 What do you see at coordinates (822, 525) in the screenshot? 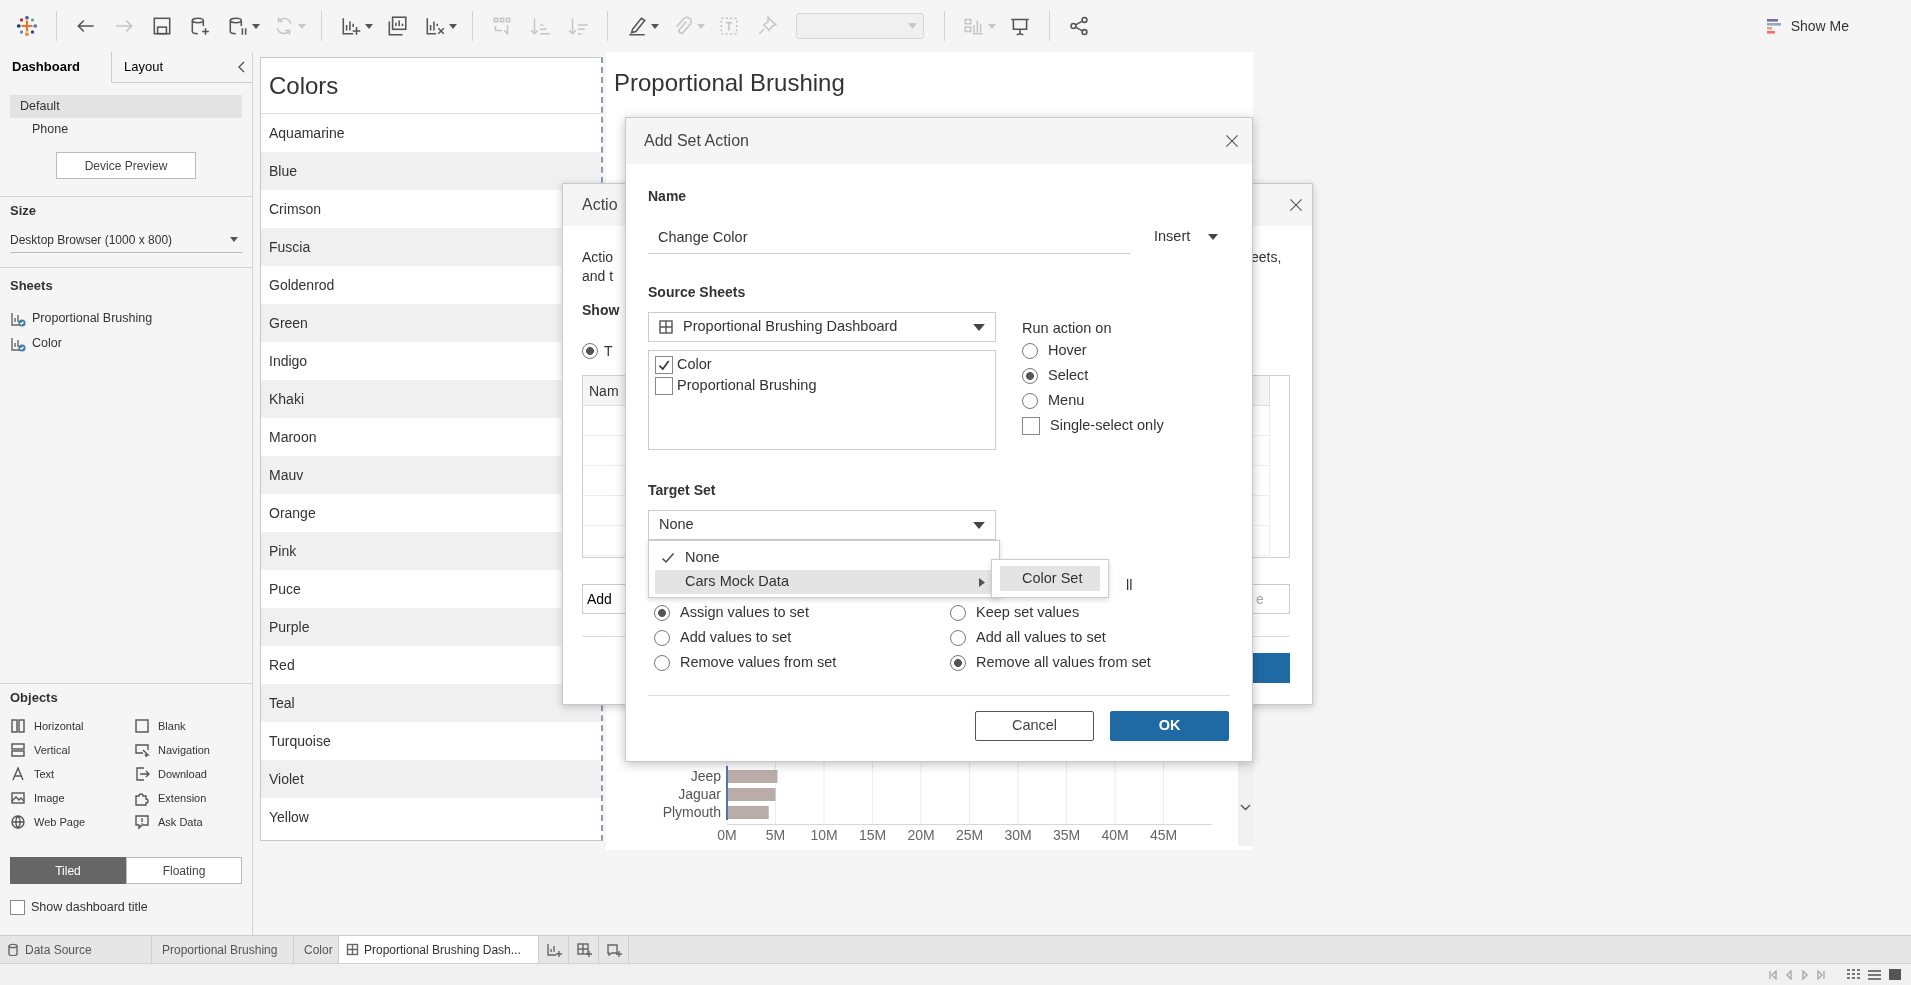
I see `target-dropdown: None` at bounding box center [822, 525].